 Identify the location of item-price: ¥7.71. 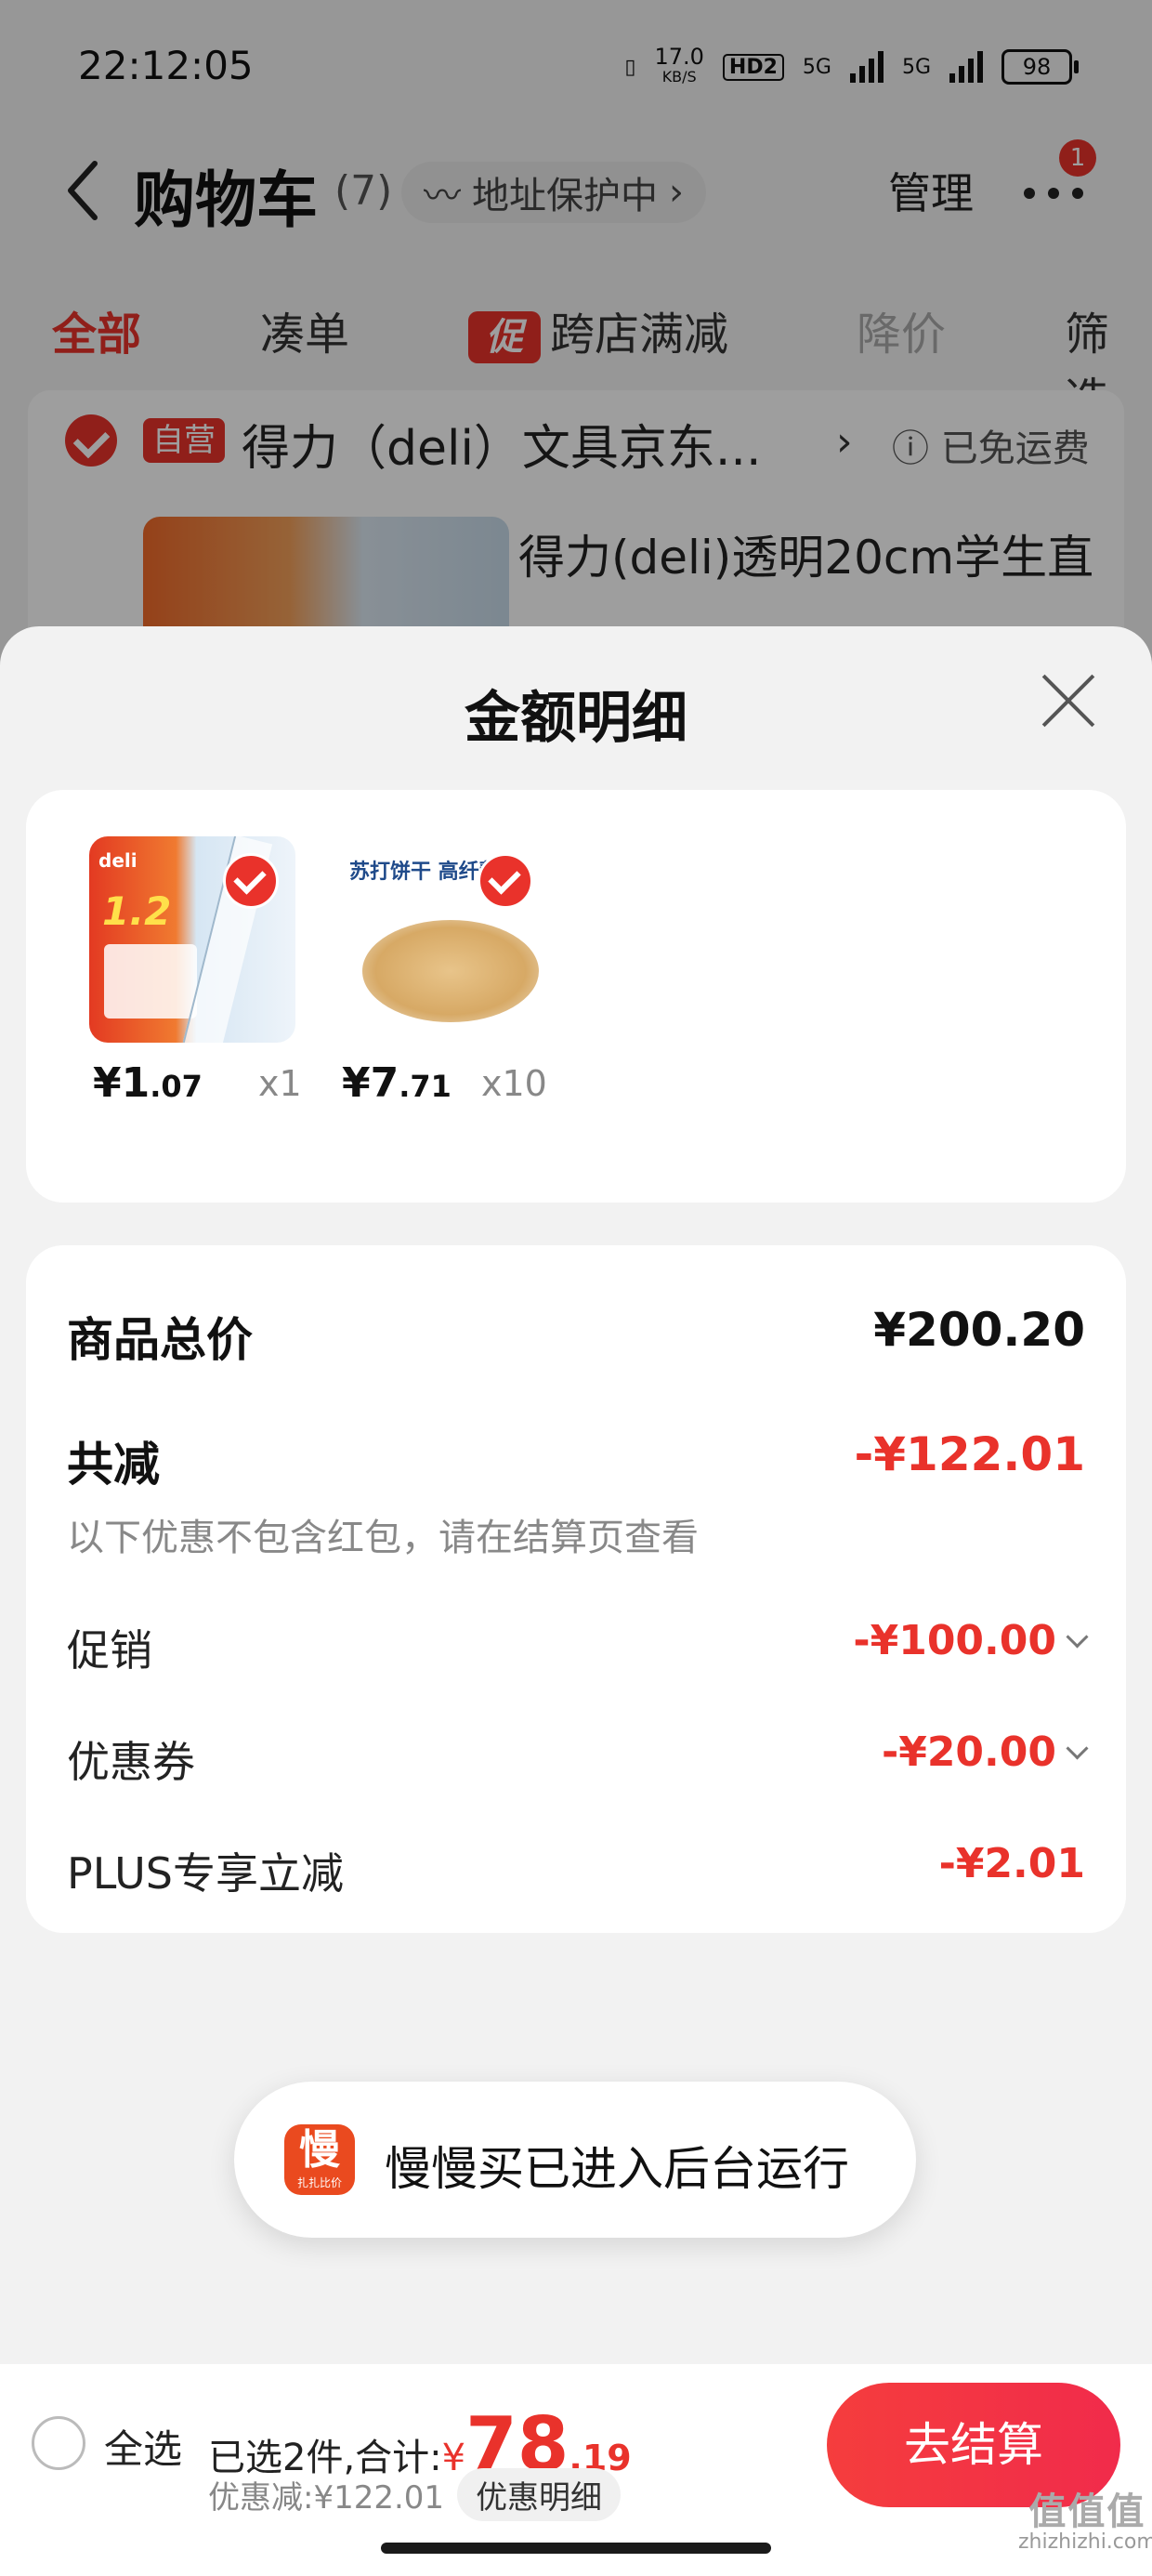
(397, 1083).